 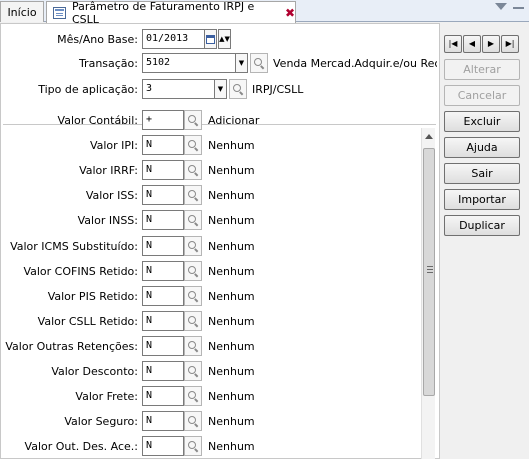 I want to click on field-label: Valor IPI:, so click(x=113, y=145).